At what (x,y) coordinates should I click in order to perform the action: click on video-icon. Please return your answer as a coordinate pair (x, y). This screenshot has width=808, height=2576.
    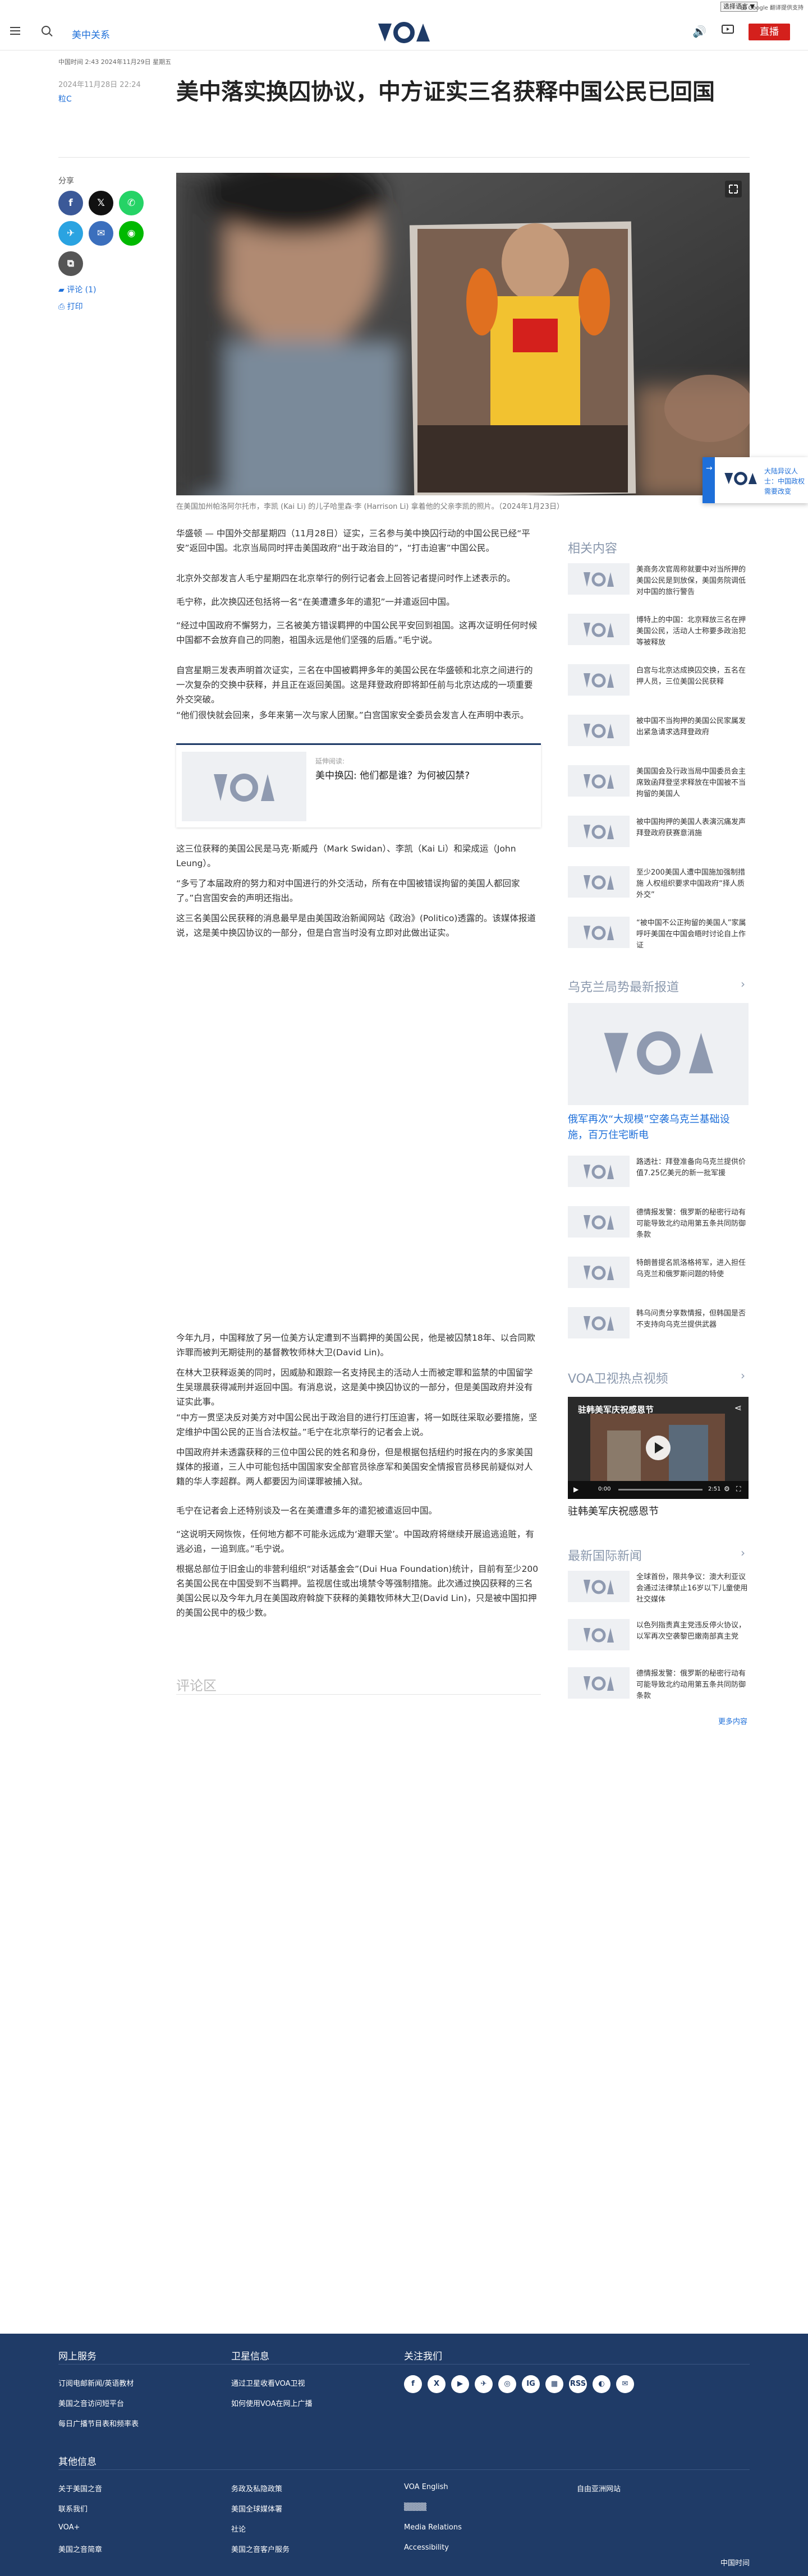
    Looking at the image, I should click on (728, 29).